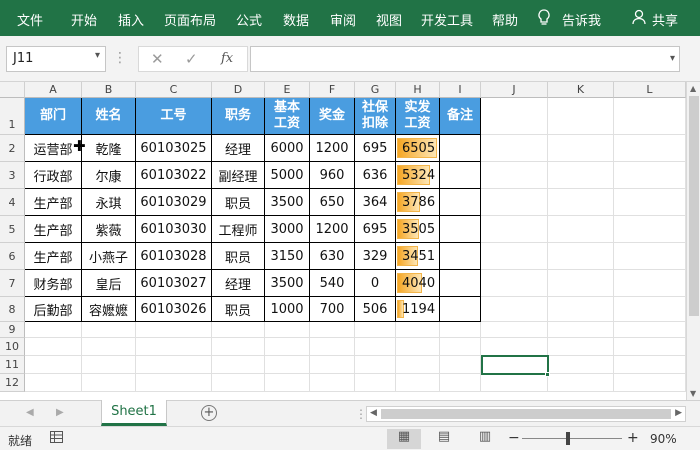 The width and height of the screenshot is (700, 450). I want to click on table-header-cell: 姓名, so click(109, 116).